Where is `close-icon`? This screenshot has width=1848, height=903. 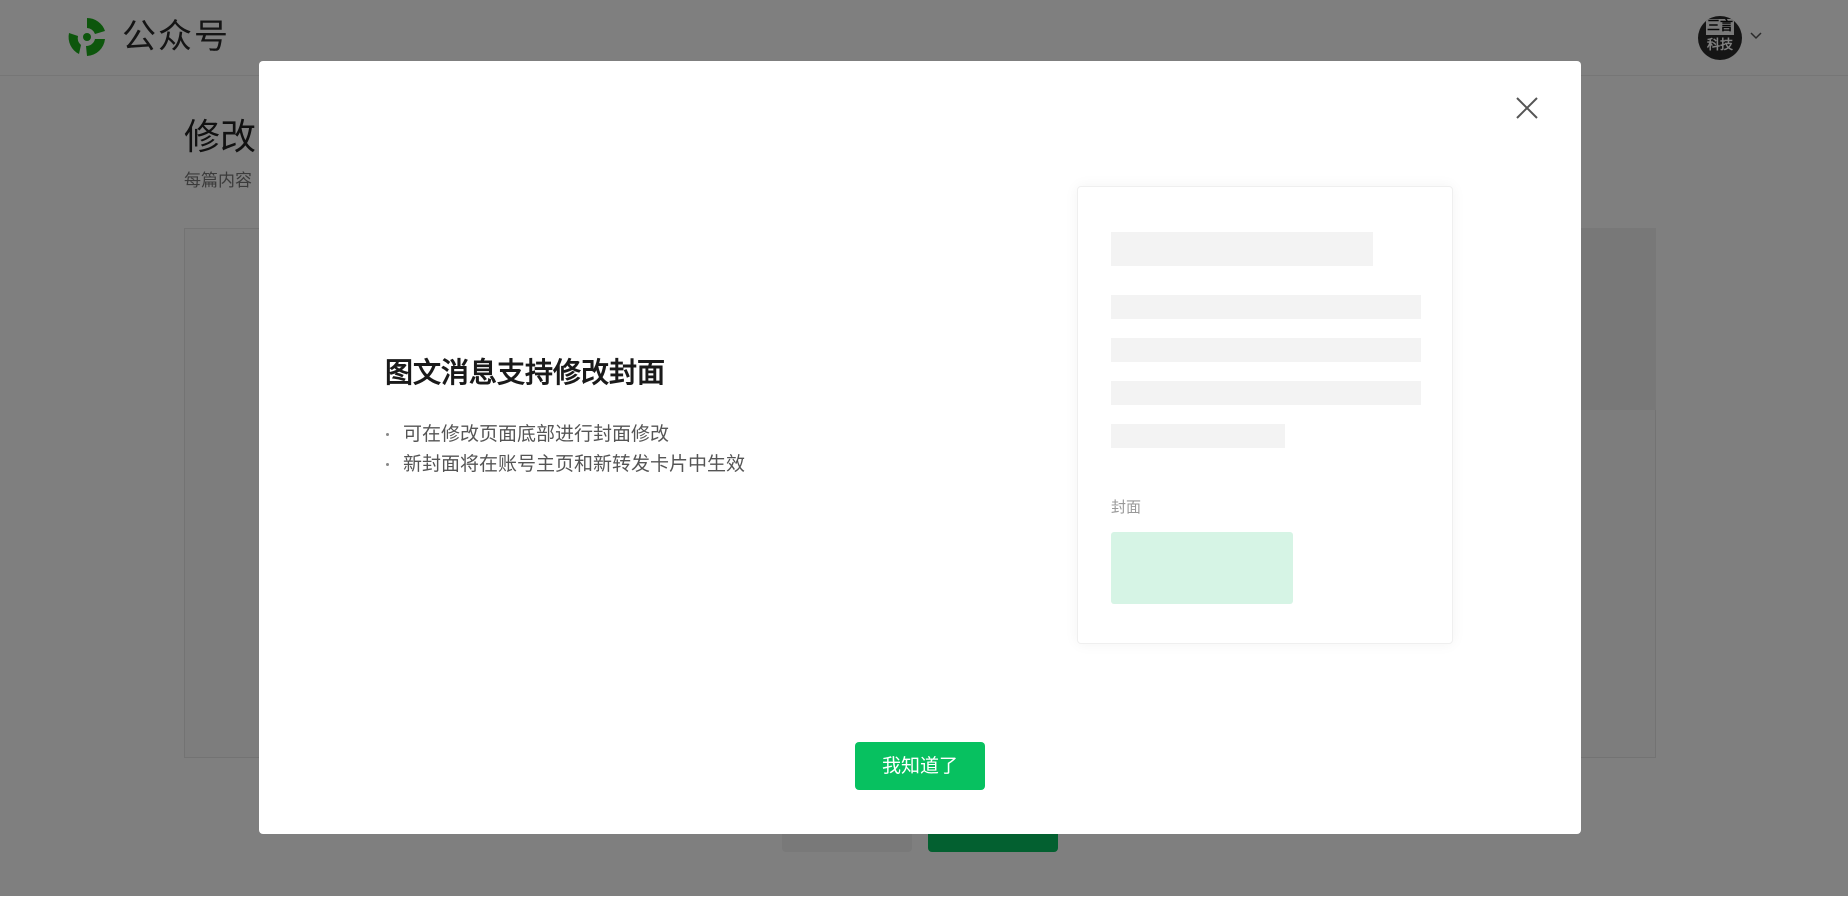
close-icon is located at coordinates (1527, 108).